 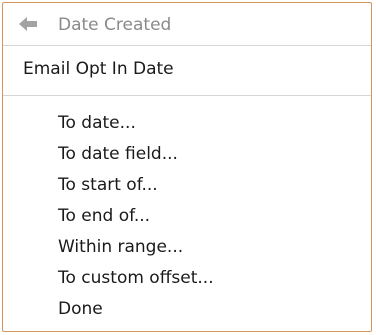 What do you see at coordinates (187, 24) in the screenshot?
I see `back-button: Date Created` at bounding box center [187, 24].